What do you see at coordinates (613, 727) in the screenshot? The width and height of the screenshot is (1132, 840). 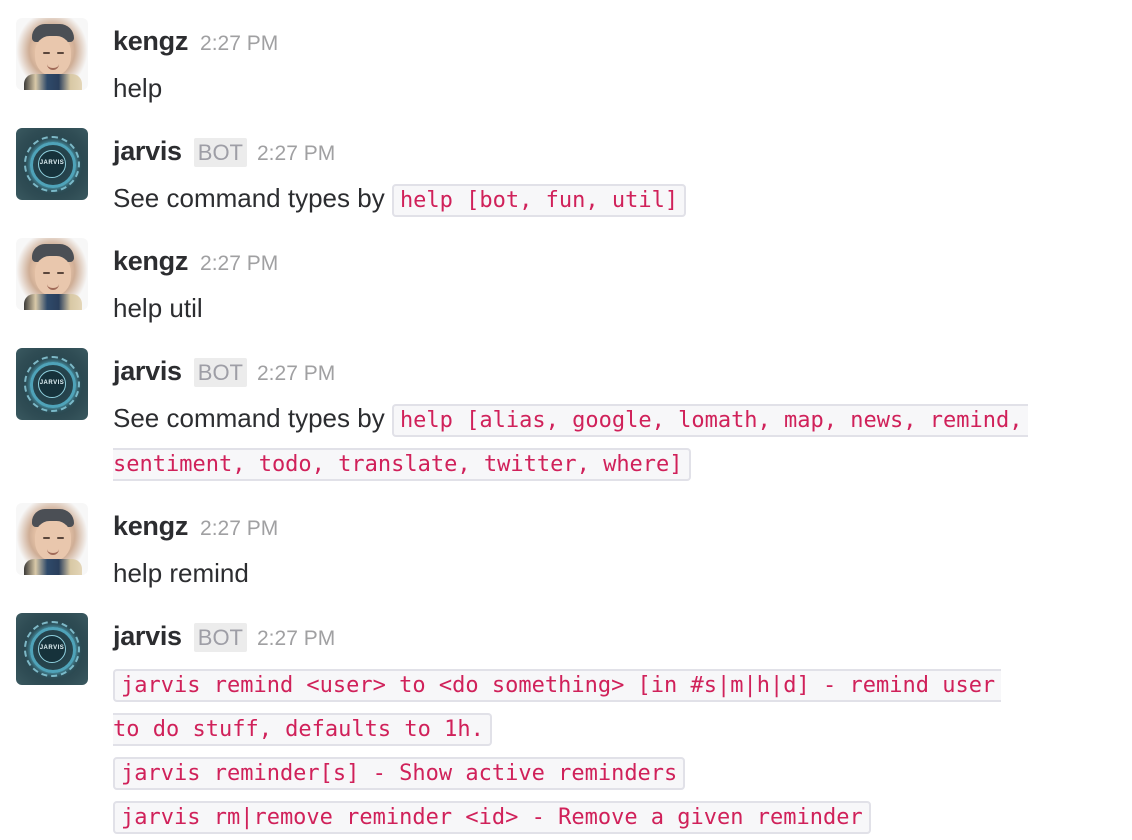 I see `command-line: to do stuff, defaults to 1h.` at bounding box center [613, 727].